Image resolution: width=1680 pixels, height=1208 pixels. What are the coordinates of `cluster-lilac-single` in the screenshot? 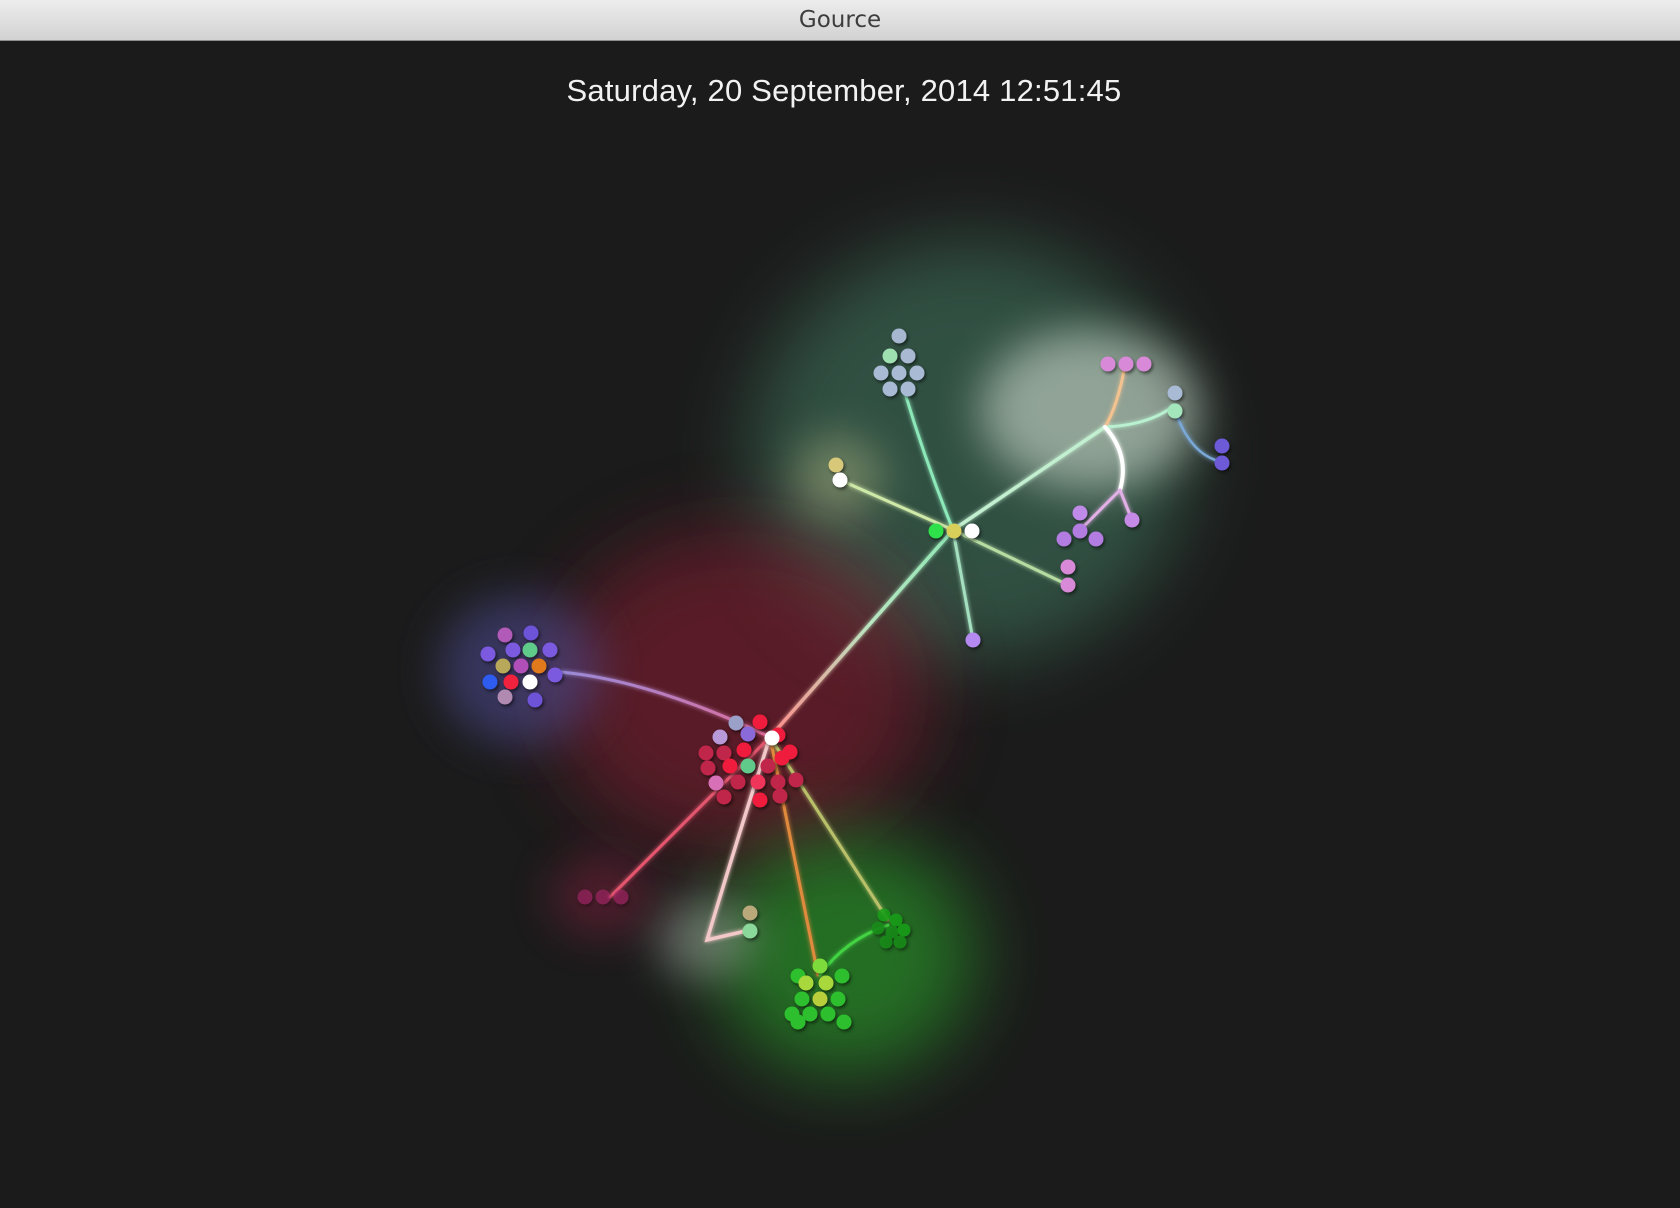 It's located at (973, 640).